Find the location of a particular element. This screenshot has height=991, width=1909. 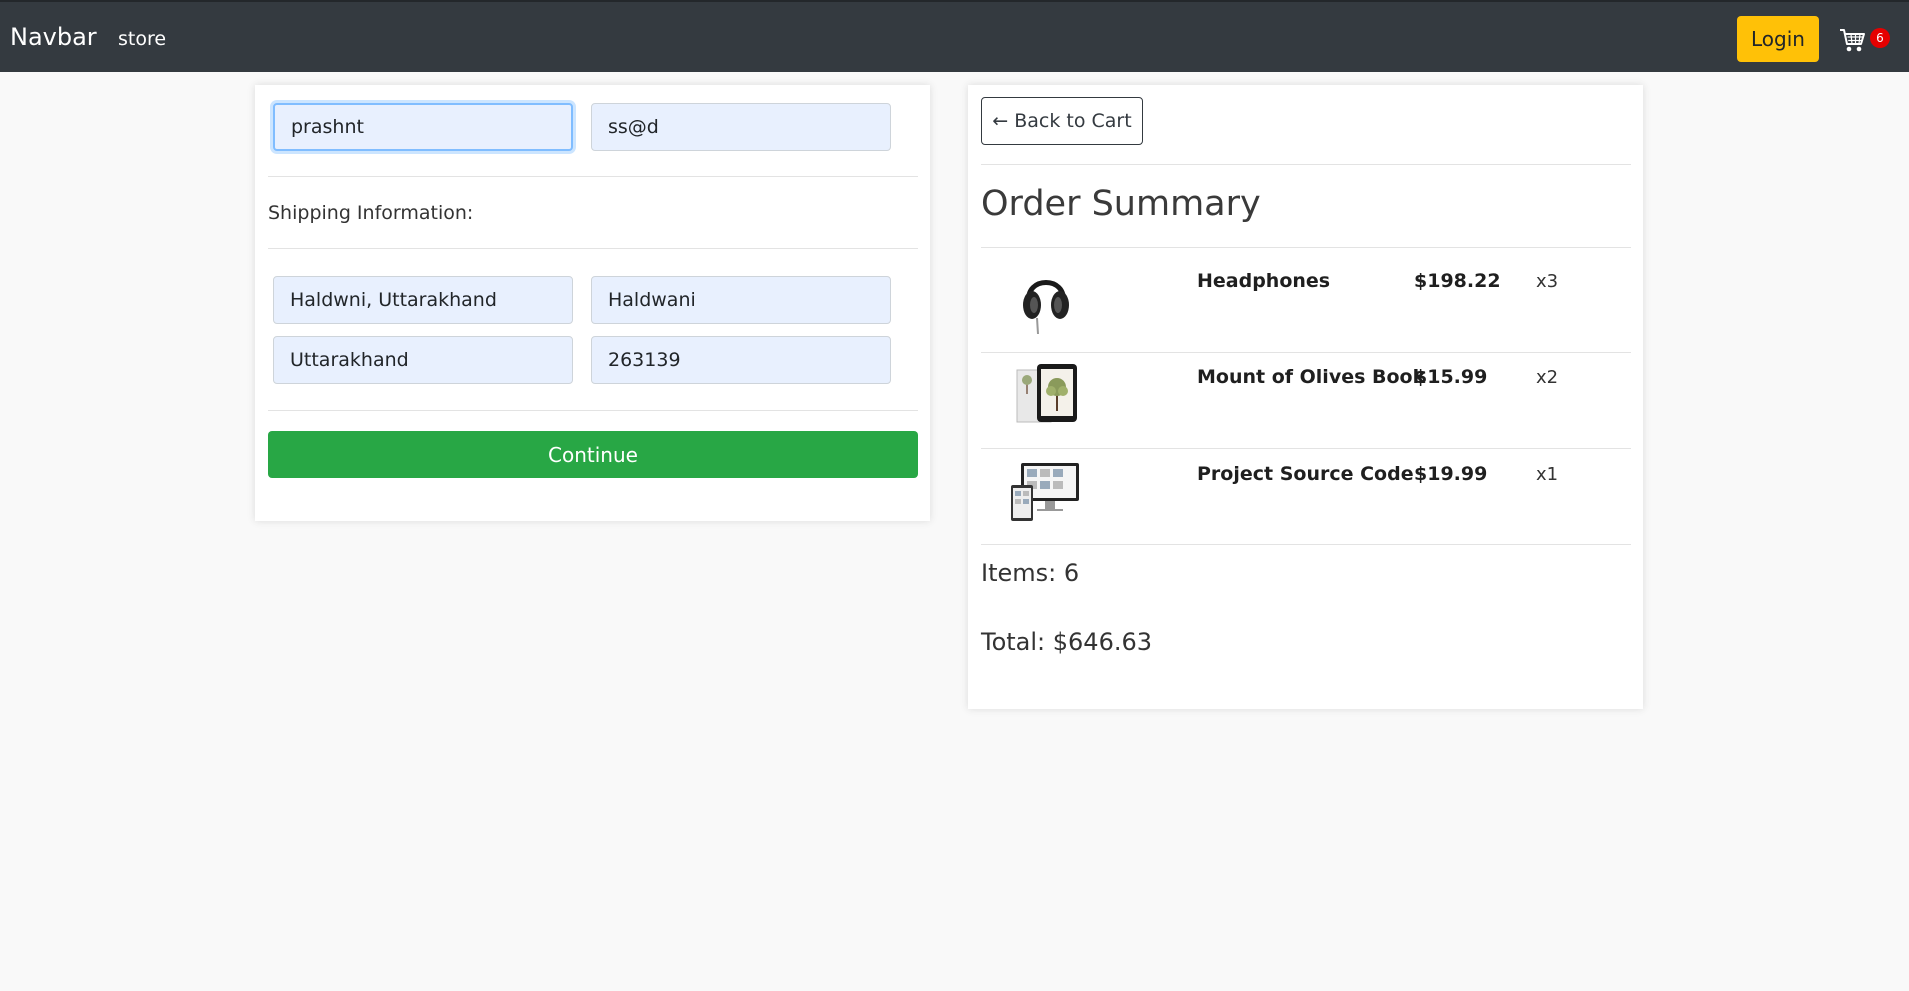

item-quantity: x1 is located at coordinates (1547, 474).